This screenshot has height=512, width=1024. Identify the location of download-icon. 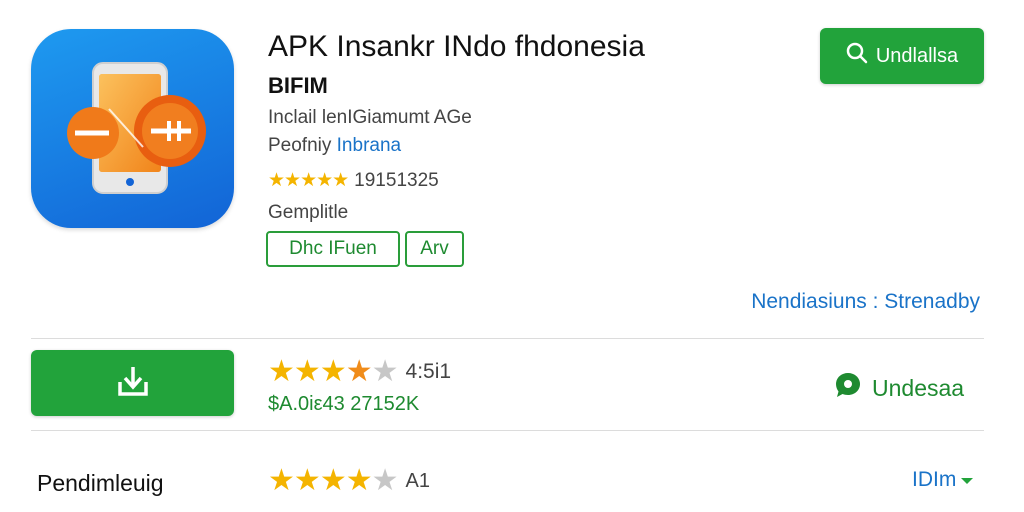
(133, 383).